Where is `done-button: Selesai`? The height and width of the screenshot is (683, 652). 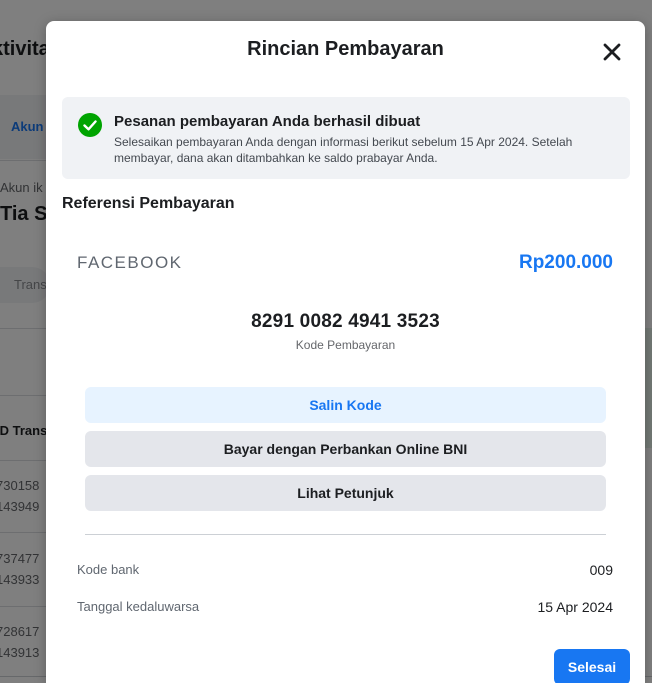 done-button: Selesai is located at coordinates (592, 666).